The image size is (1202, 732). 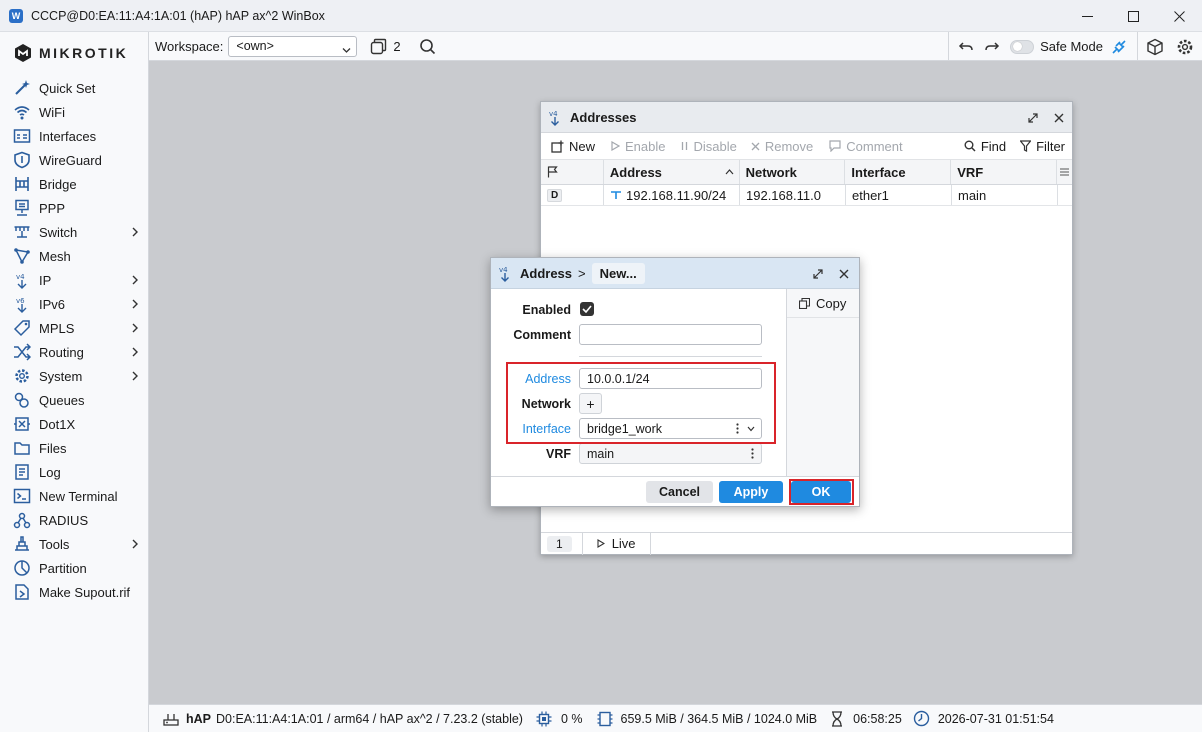 I want to click on sidebar-item-radius: RADIUS, so click(x=74, y=520).